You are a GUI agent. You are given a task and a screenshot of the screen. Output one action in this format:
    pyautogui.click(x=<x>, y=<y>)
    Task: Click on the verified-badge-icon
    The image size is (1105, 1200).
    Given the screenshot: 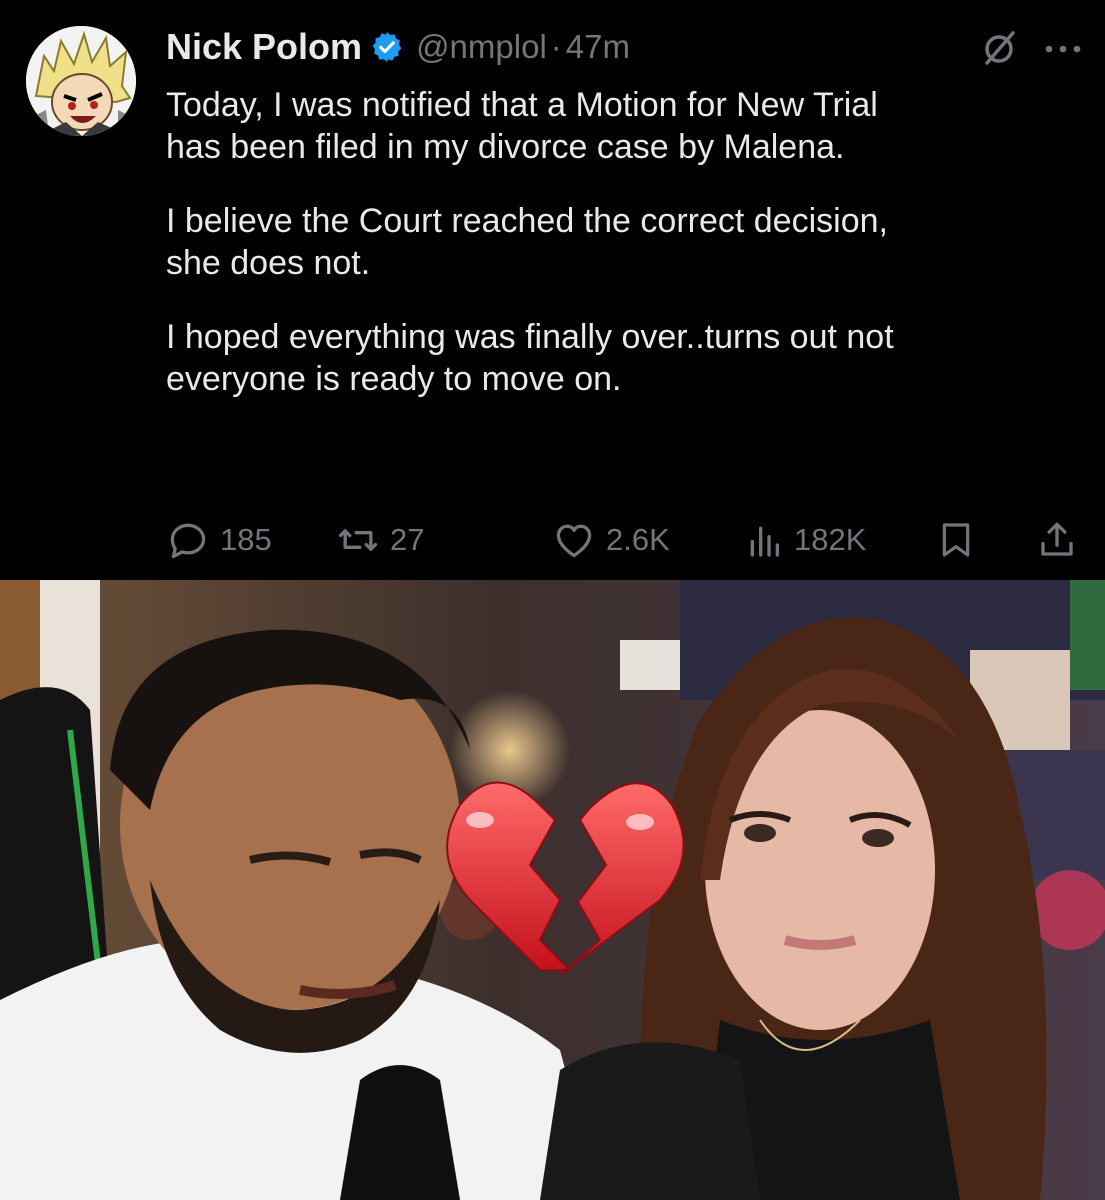 What is the action you would take?
    pyautogui.click(x=387, y=47)
    